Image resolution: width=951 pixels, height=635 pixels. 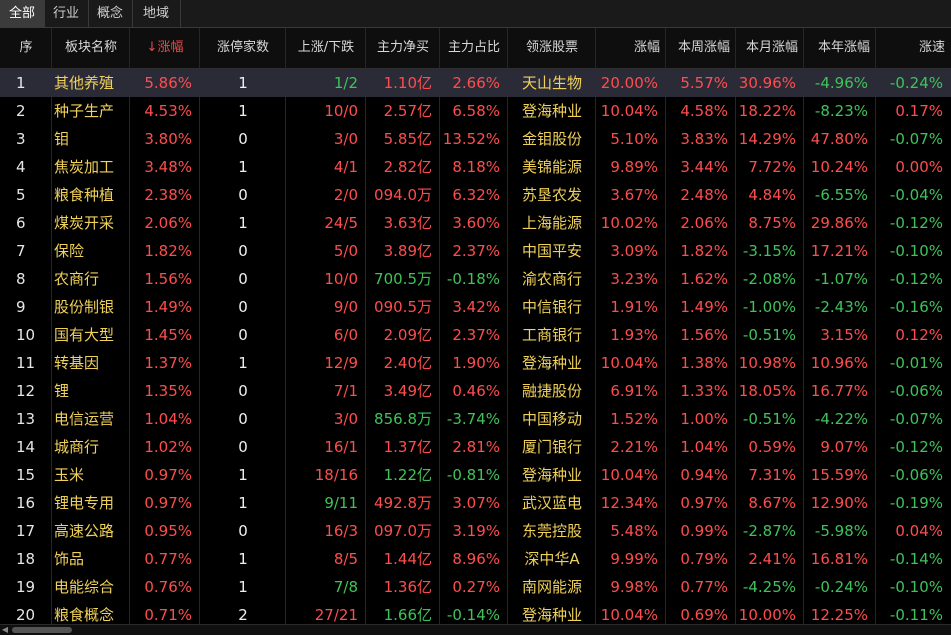 I want to click on cell-col-leading-change: 9.99%, so click(x=634, y=559).